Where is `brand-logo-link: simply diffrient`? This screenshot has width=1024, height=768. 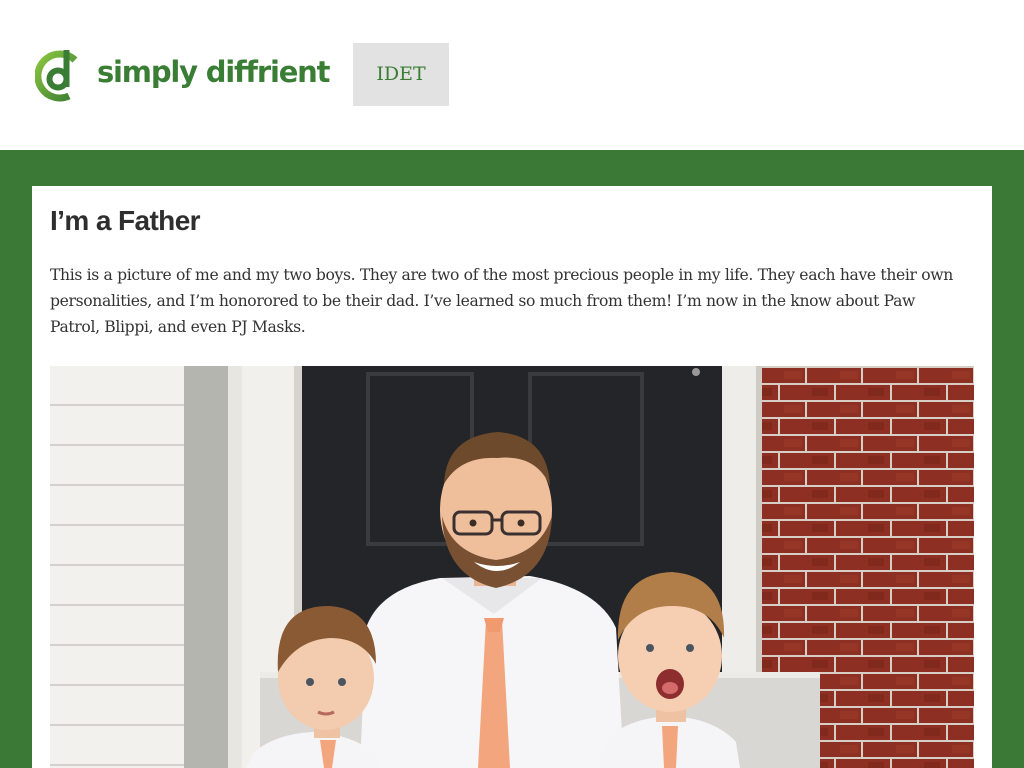
brand-logo-link: simply diffrient is located at coordinates (182, 75).